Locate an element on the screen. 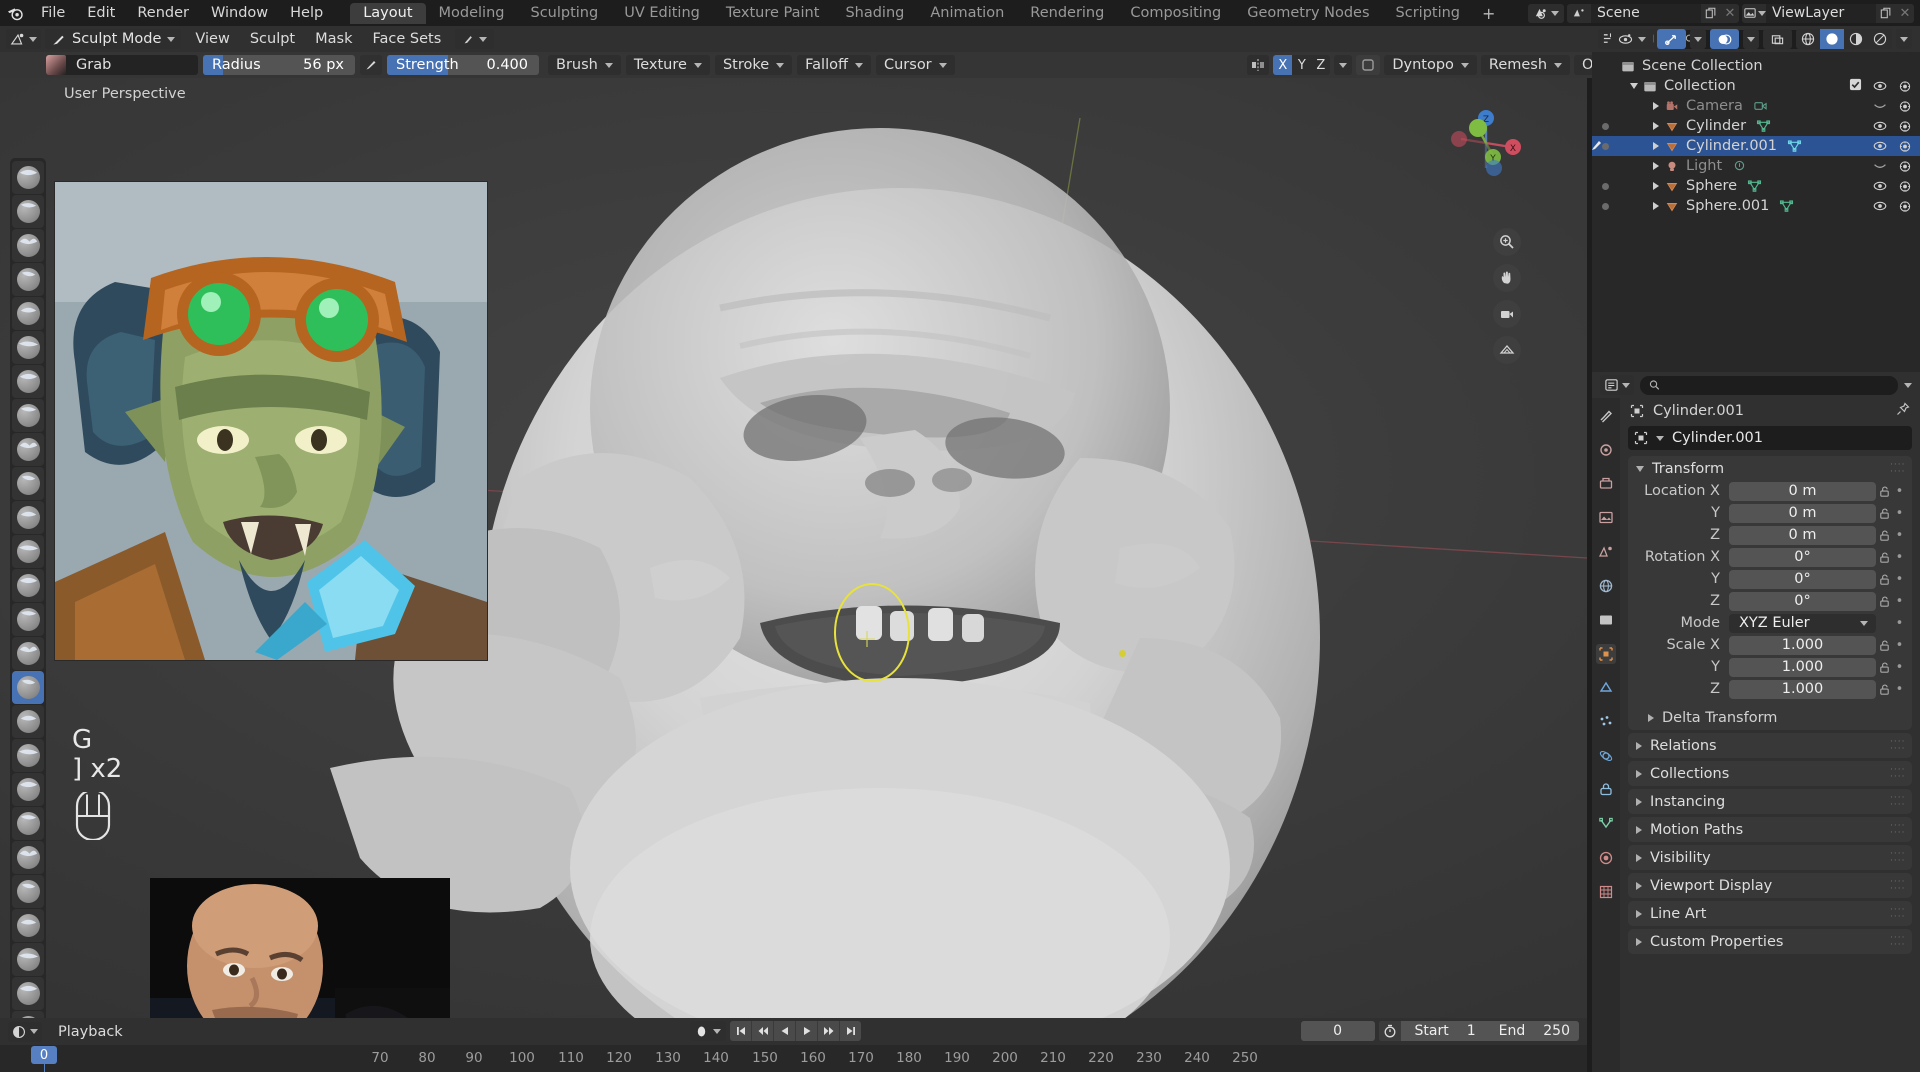 The height and width of the screenshot is (1072, 1920). panel-custom-properties: Custom Properties ···· ···· is located at coordinates (1770, 941).